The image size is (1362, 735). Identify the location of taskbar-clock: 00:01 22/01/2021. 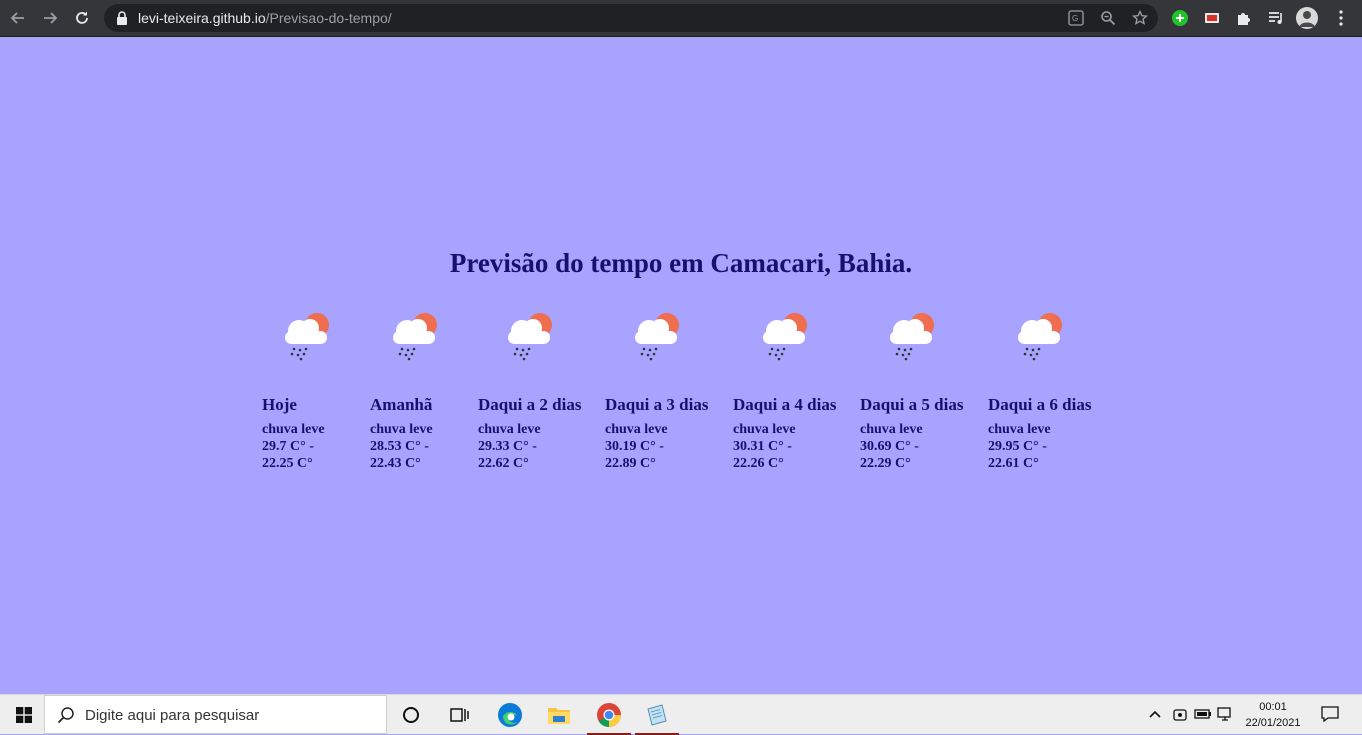
(1273, 715).